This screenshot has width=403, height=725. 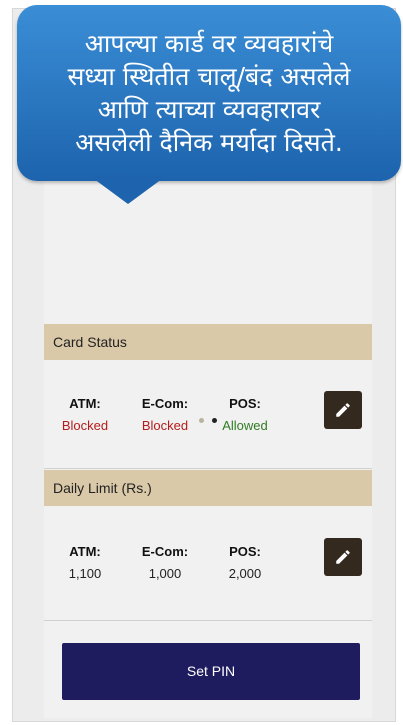 I want to click on callout-pointer, so click(x=128, y=190).